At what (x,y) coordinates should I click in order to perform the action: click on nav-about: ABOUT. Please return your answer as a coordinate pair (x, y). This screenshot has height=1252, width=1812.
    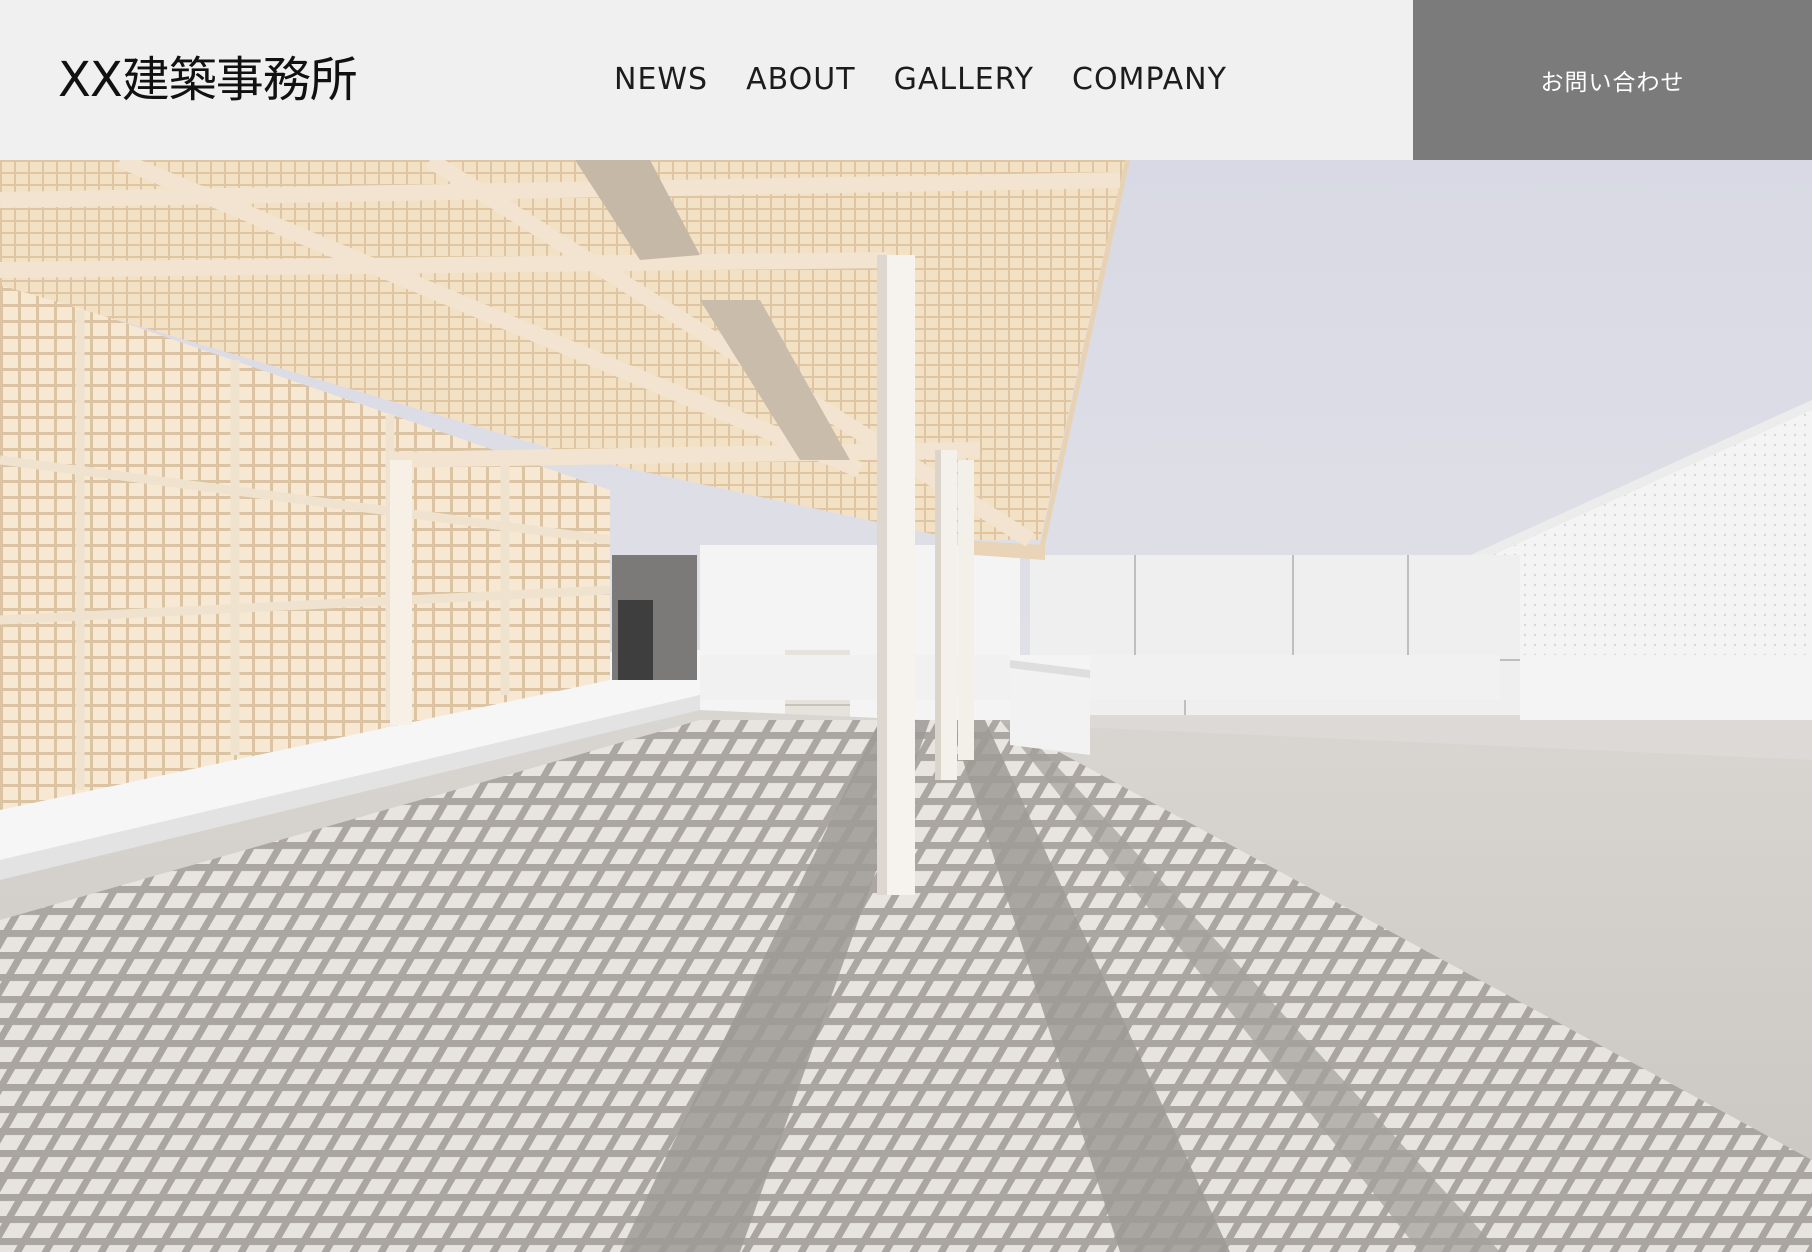
    Looking at the image, I should click on (800, 80).